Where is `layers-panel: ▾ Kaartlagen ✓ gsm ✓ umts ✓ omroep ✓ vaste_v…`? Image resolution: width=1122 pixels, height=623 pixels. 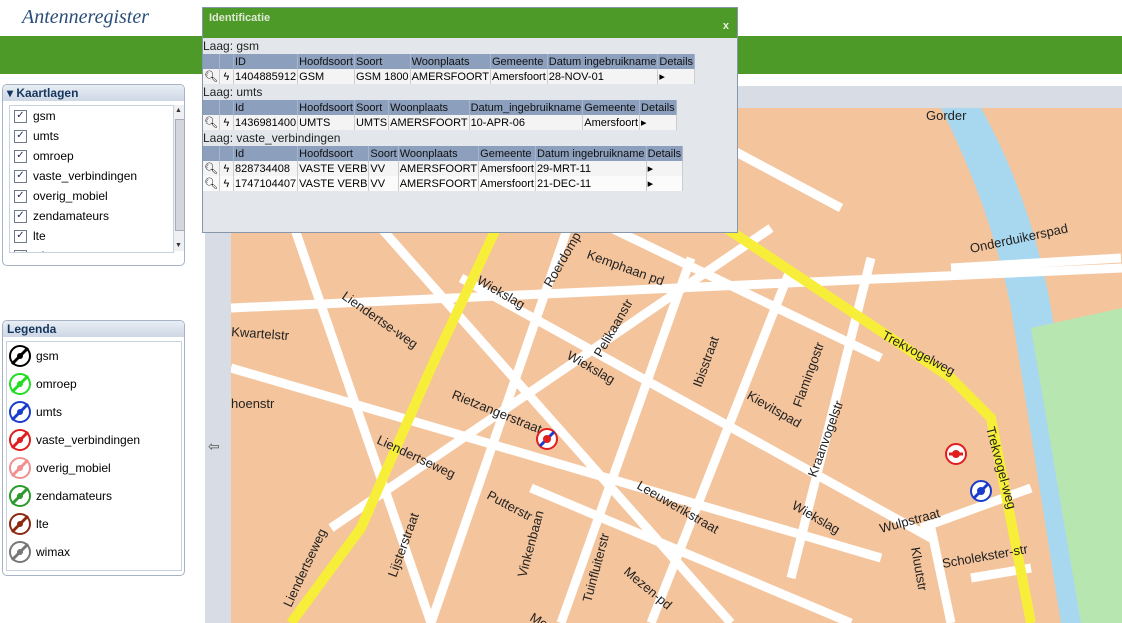
layers-panel: ▾ Kaartlagen ✓ gsm ✓ umts ✓ omroep ✓ vaste_v… is located at coordinates (93, 175).